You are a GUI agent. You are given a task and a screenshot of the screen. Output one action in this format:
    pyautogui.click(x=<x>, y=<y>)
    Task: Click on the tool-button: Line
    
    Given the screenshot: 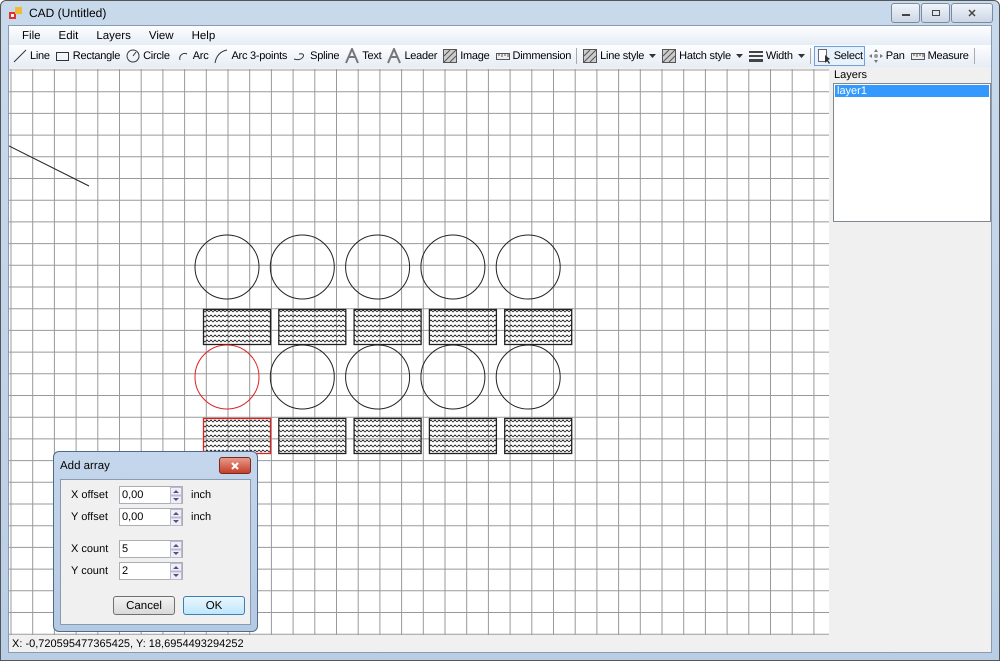 What is the action you would take?
    pyautogui.click(x=31, y=56)
    